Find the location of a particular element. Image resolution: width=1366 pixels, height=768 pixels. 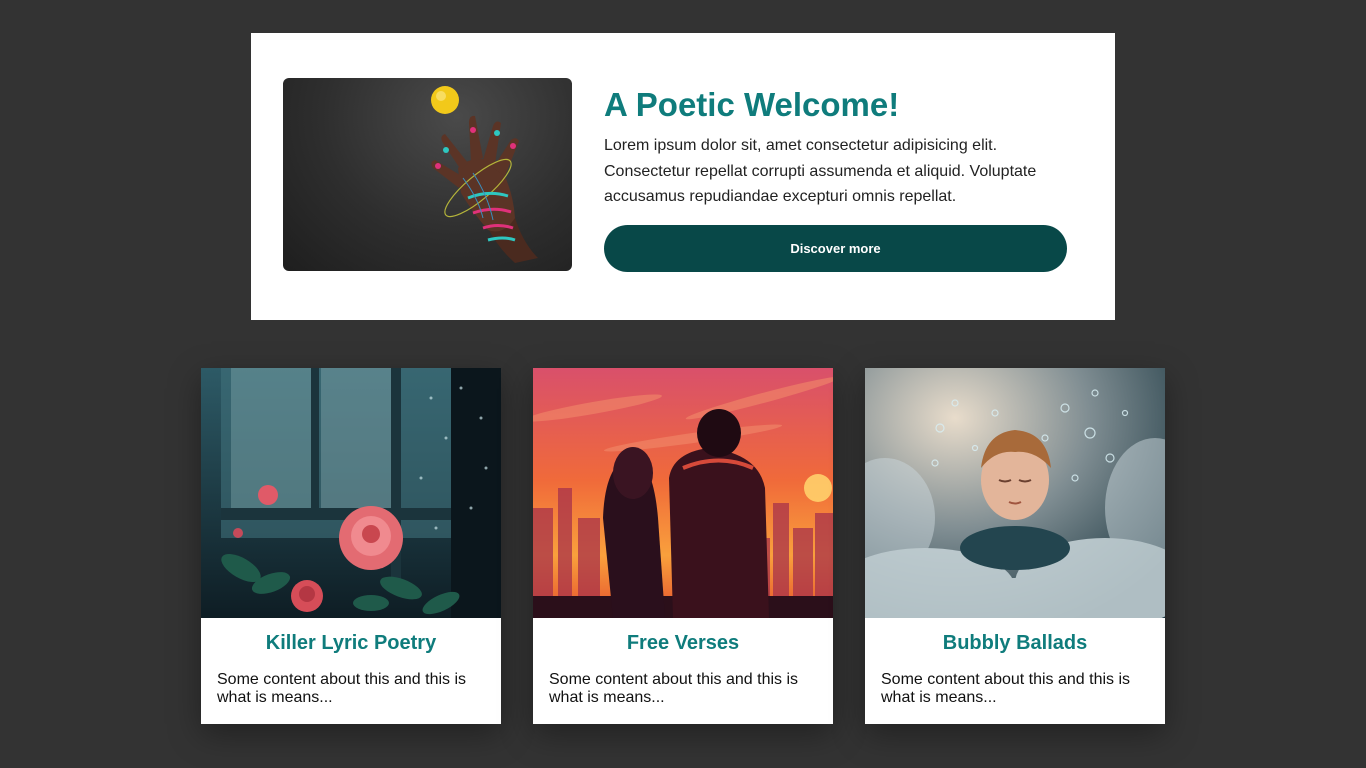

hero-image is located at coordinates (427, 174).